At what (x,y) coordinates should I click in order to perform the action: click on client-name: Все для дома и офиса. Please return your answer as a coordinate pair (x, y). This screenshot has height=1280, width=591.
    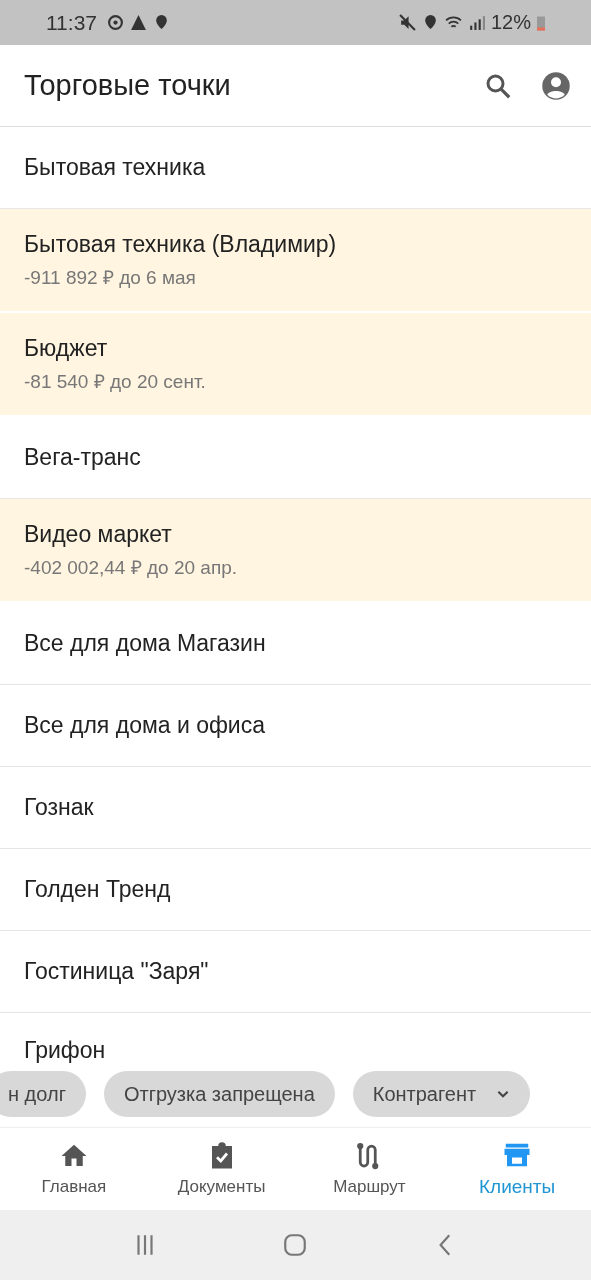
    Looking at the image, I should click on (145, 725).